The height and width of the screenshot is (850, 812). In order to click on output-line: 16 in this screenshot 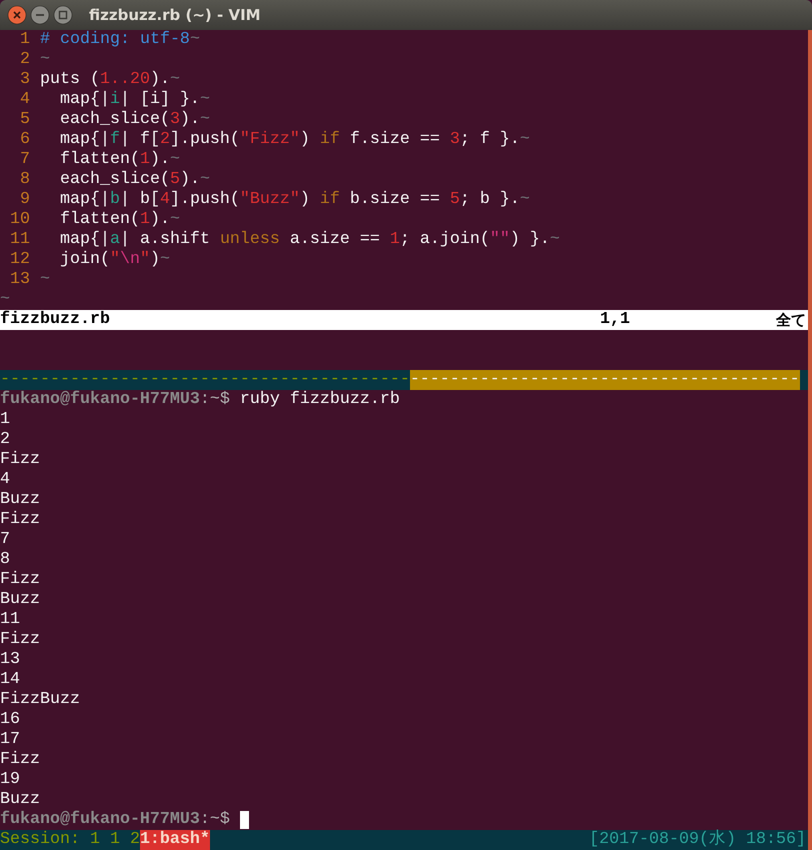, I will do `click(10, 720)`.